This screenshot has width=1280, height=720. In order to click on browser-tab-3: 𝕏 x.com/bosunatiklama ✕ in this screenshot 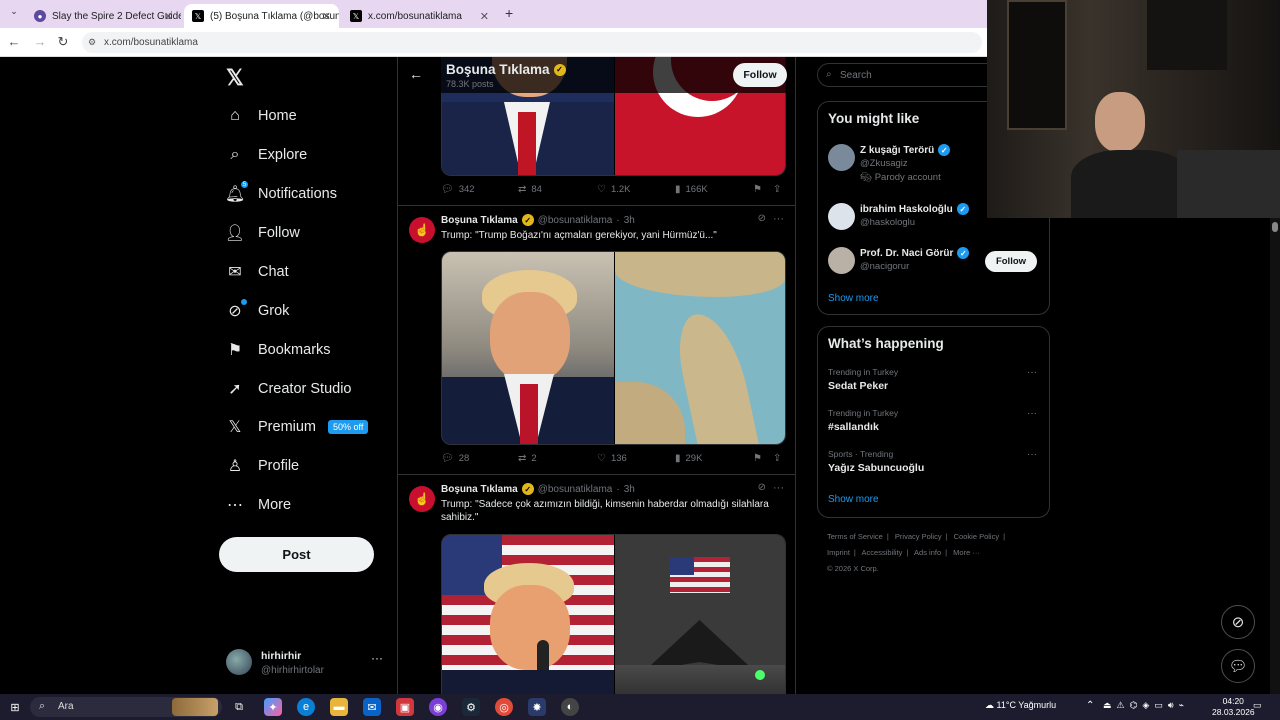, I will do `click(419, 16)`.